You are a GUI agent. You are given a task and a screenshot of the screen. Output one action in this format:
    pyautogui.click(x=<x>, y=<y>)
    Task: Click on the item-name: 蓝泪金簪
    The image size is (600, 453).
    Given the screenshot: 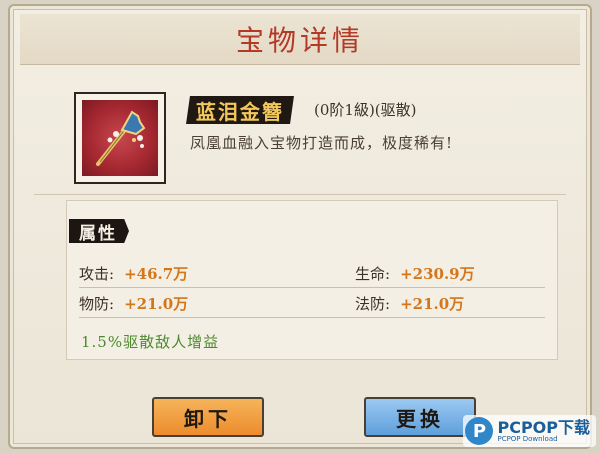 What is the action you would take?
    pyautogui.click(x=240, y=111)
    